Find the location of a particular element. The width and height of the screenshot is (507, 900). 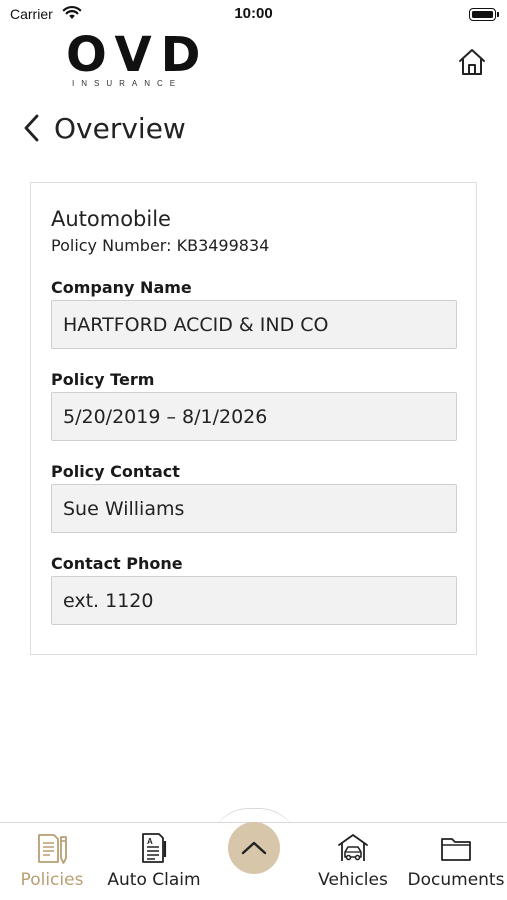

contact-phone-label: Contact Phone is located at coordinates (117, 563).